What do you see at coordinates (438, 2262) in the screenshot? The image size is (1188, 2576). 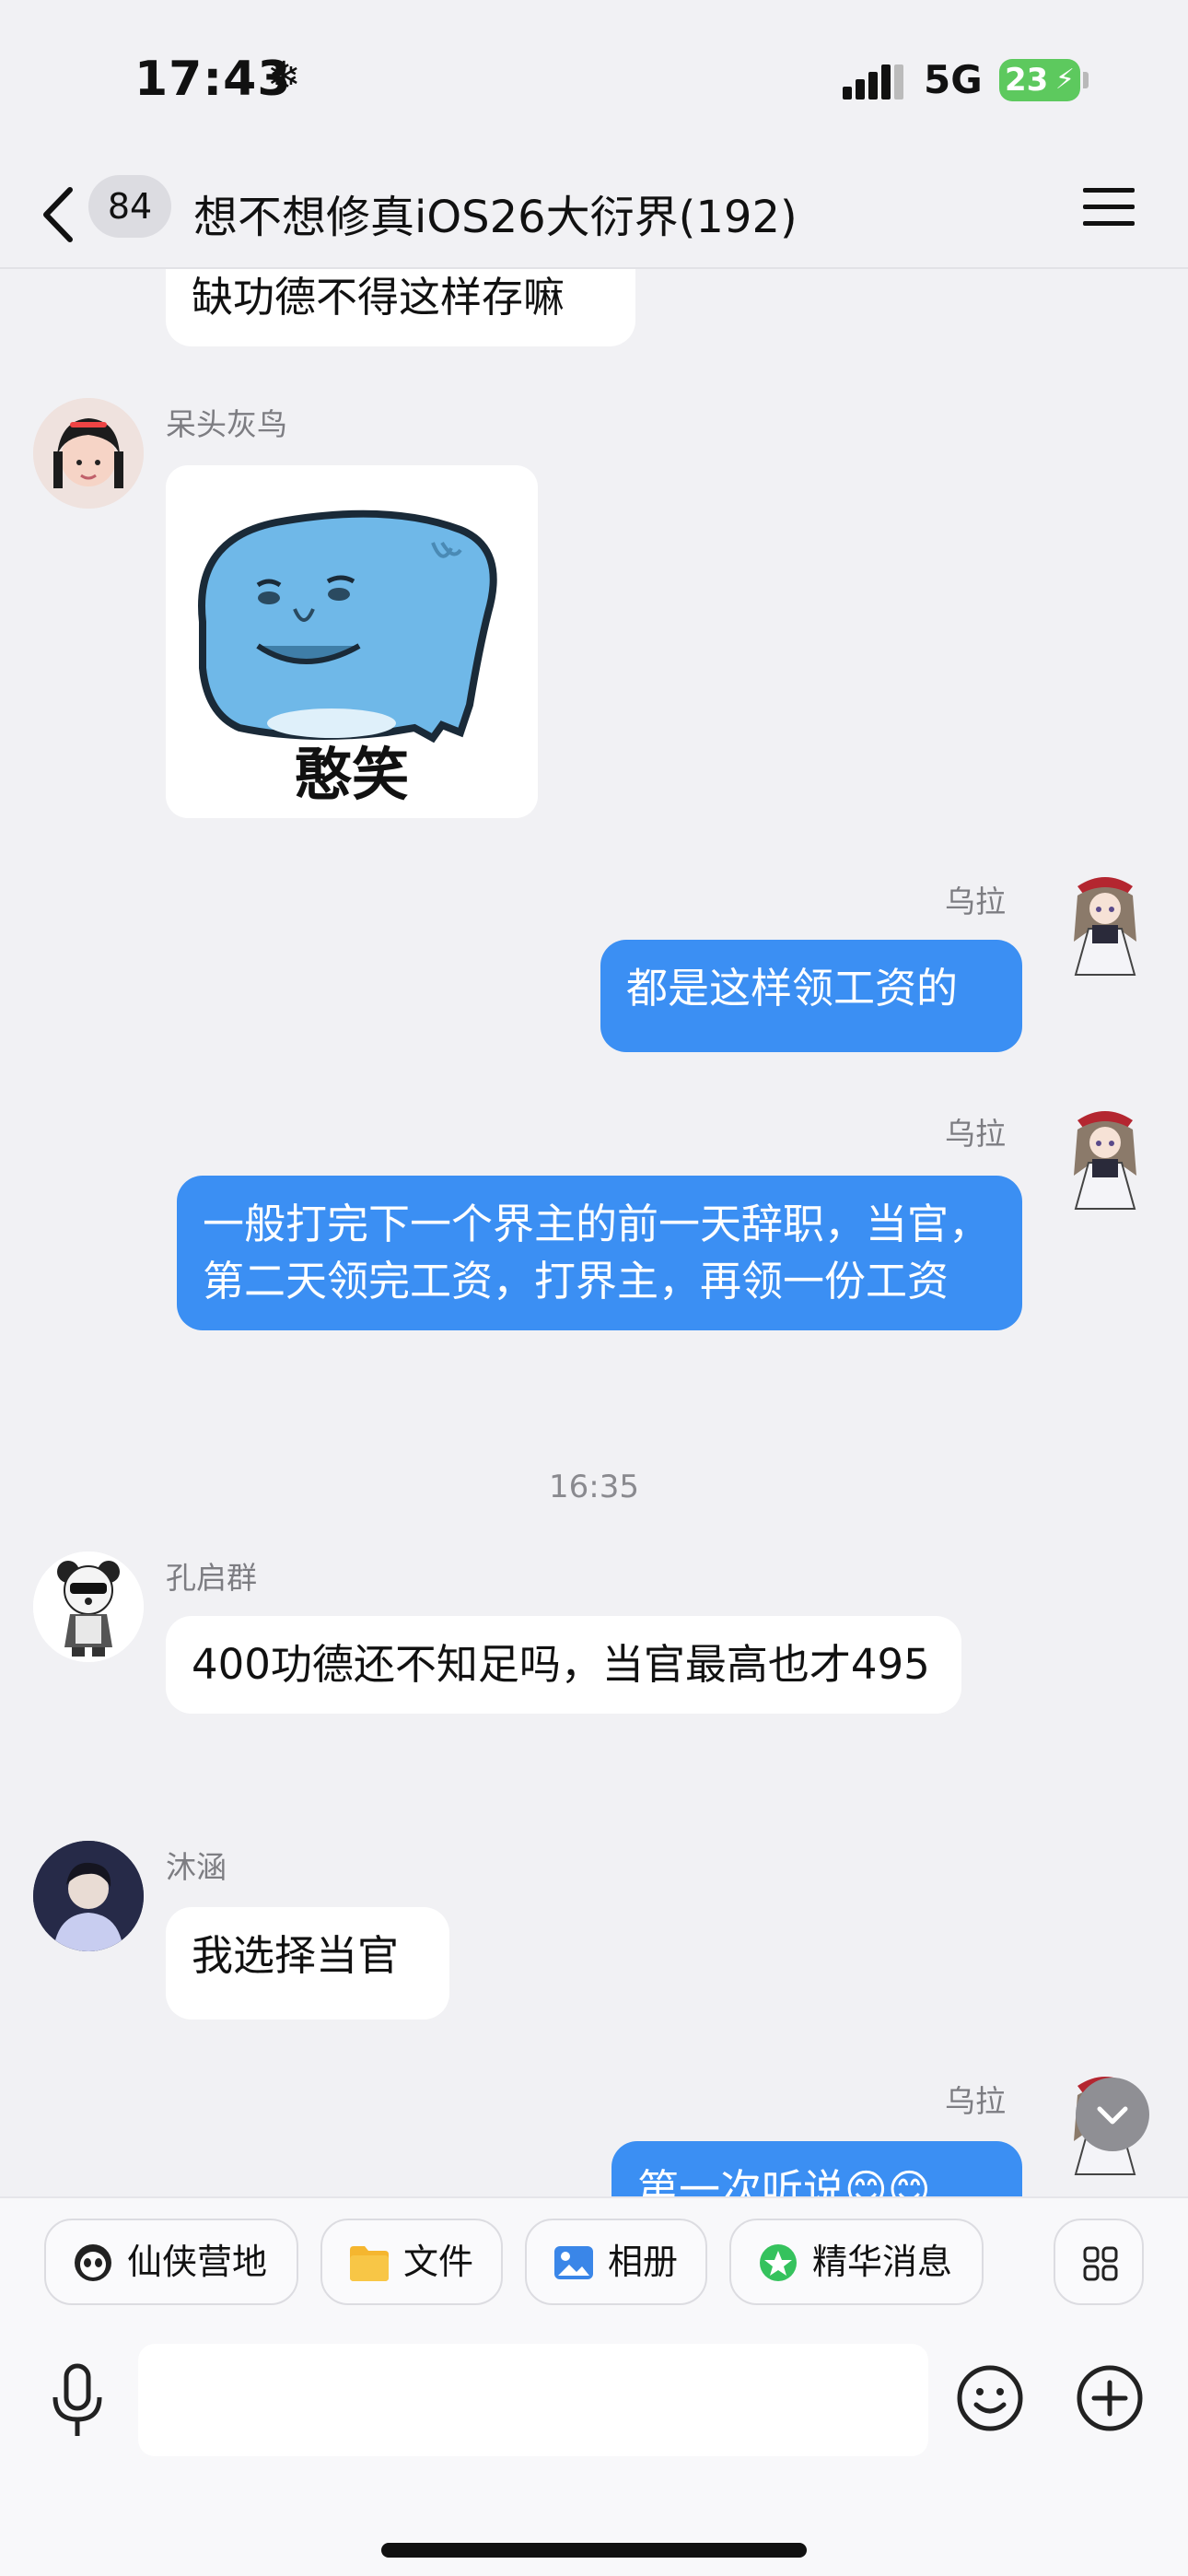 I see `chip-label: 文件` at bounding box center [438, 2262].